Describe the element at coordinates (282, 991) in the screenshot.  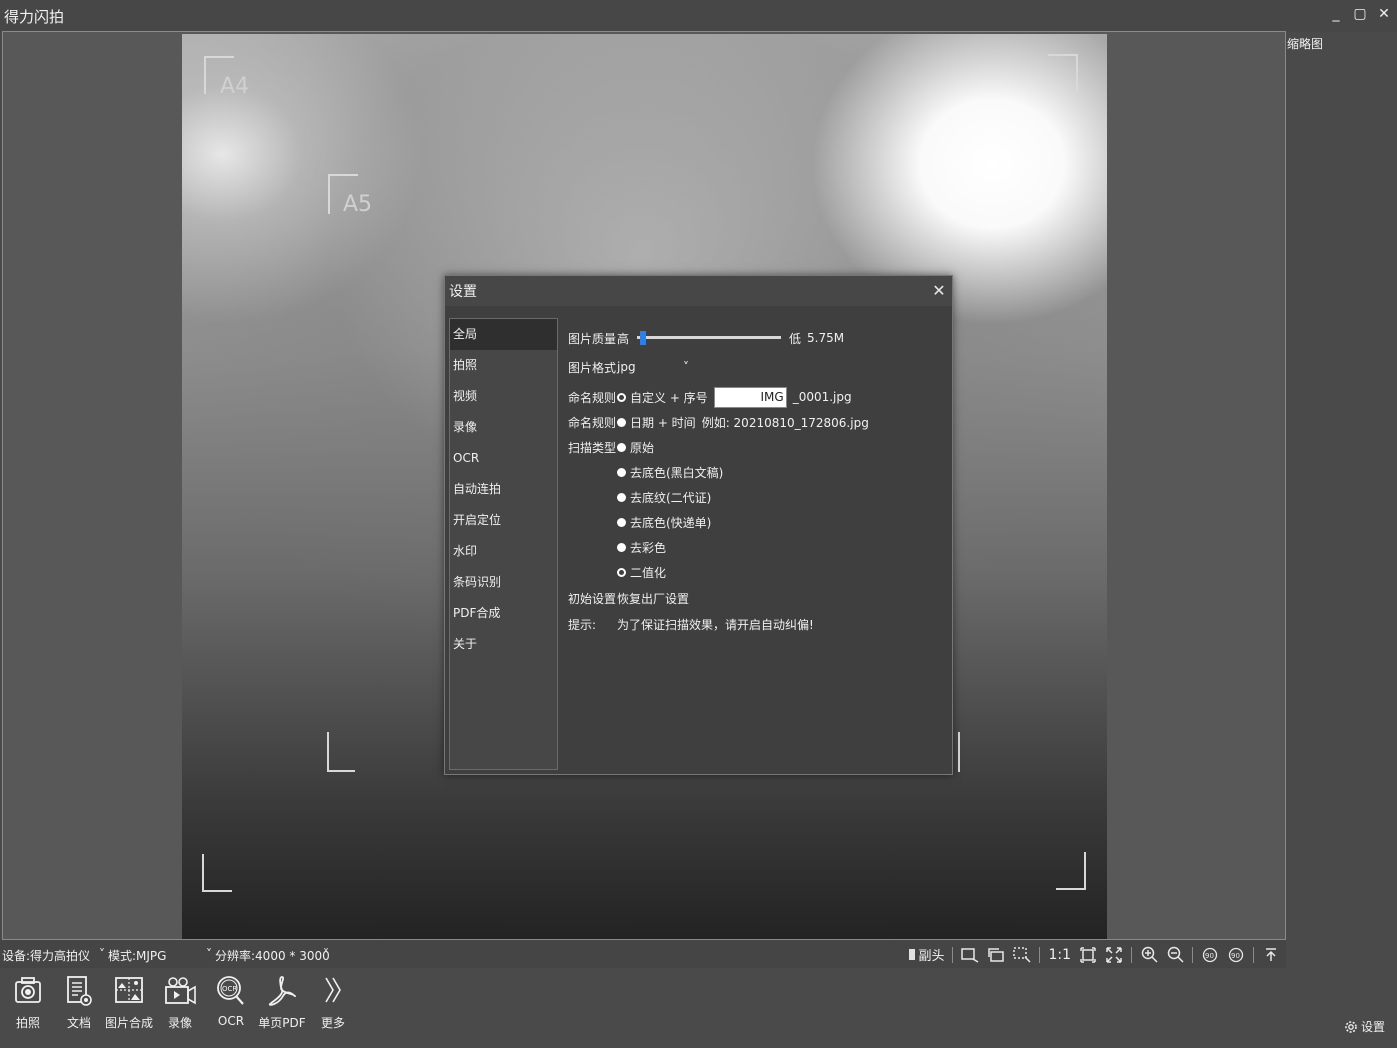
I see `pdf-icon` at that location.